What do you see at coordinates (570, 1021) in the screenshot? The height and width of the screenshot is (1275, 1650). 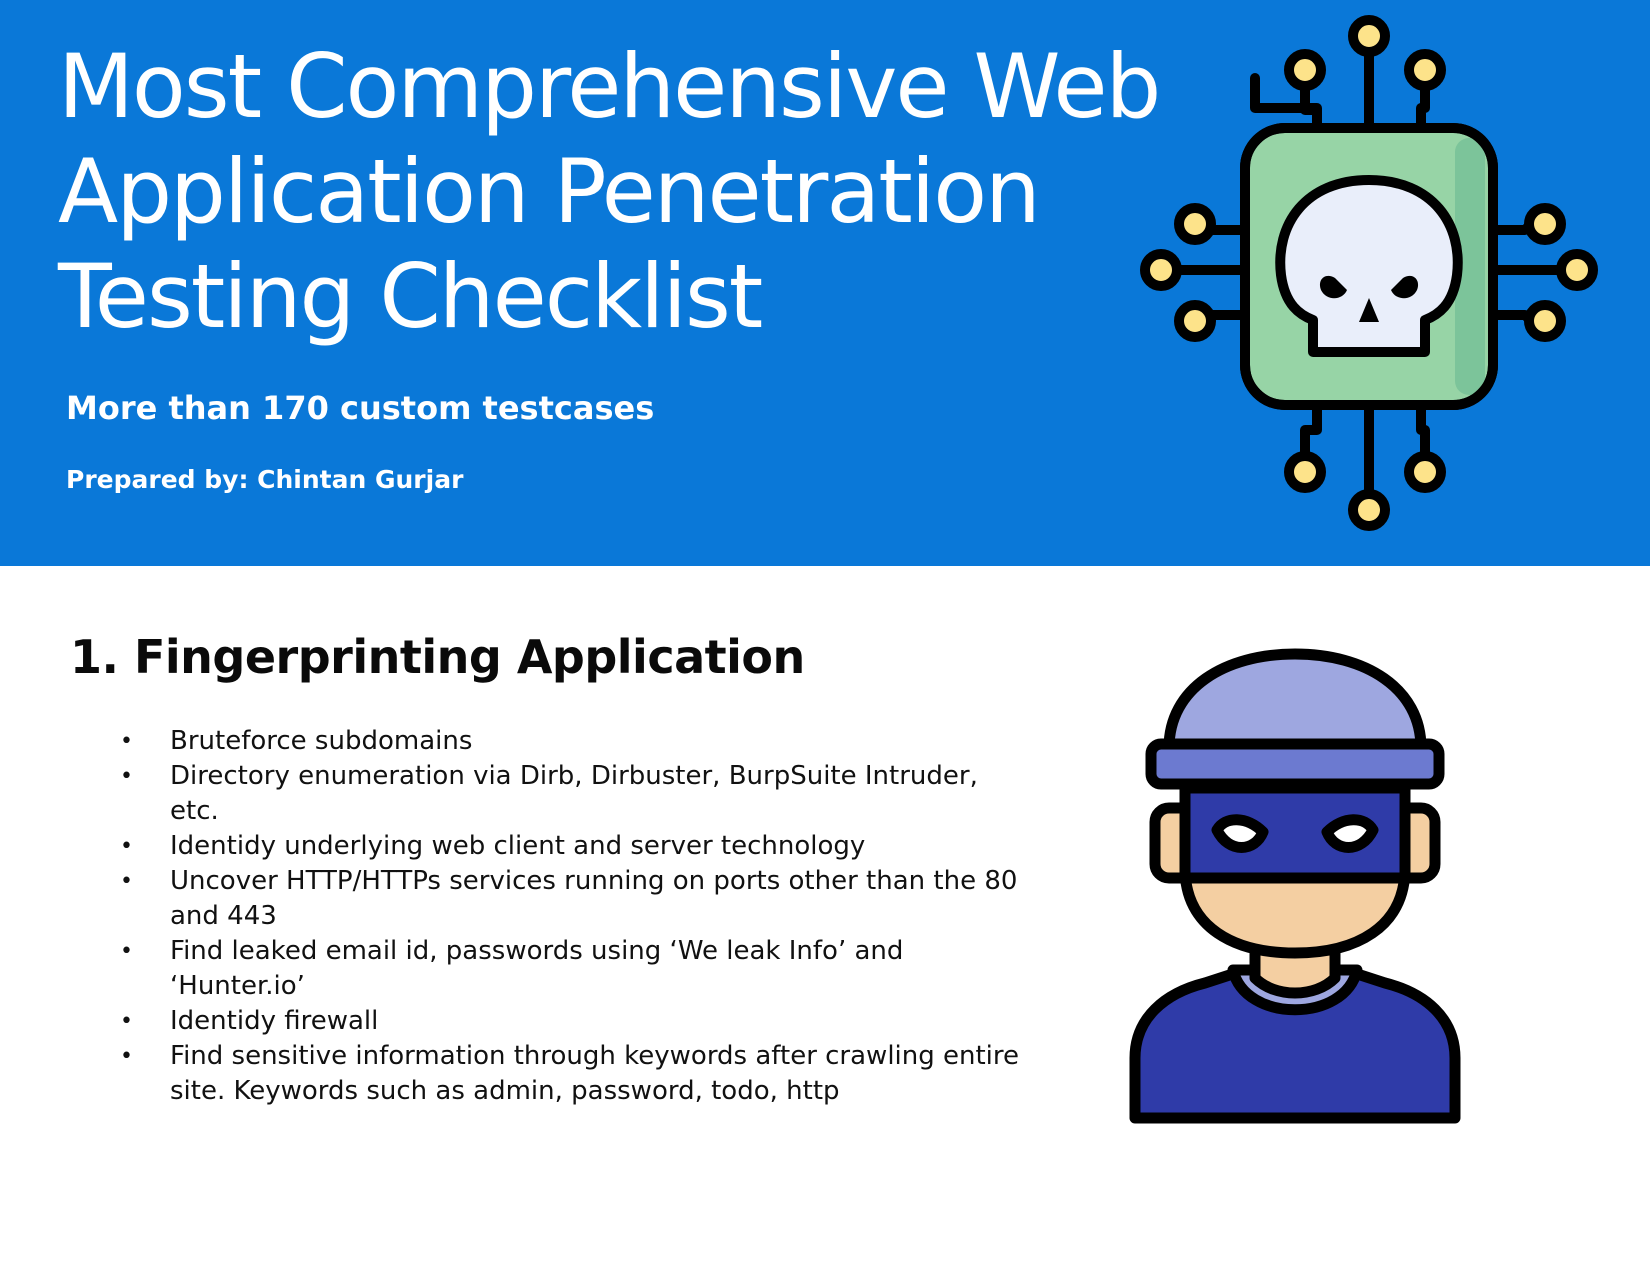 I see `list-item: • Identidy firewall` at bounding box center [570, 1021].